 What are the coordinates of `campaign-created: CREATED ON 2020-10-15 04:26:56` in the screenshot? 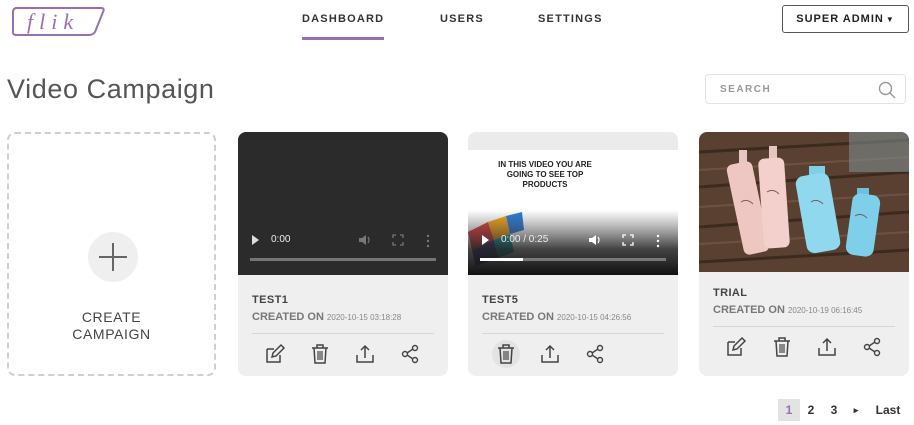 It's located at (557, 317).